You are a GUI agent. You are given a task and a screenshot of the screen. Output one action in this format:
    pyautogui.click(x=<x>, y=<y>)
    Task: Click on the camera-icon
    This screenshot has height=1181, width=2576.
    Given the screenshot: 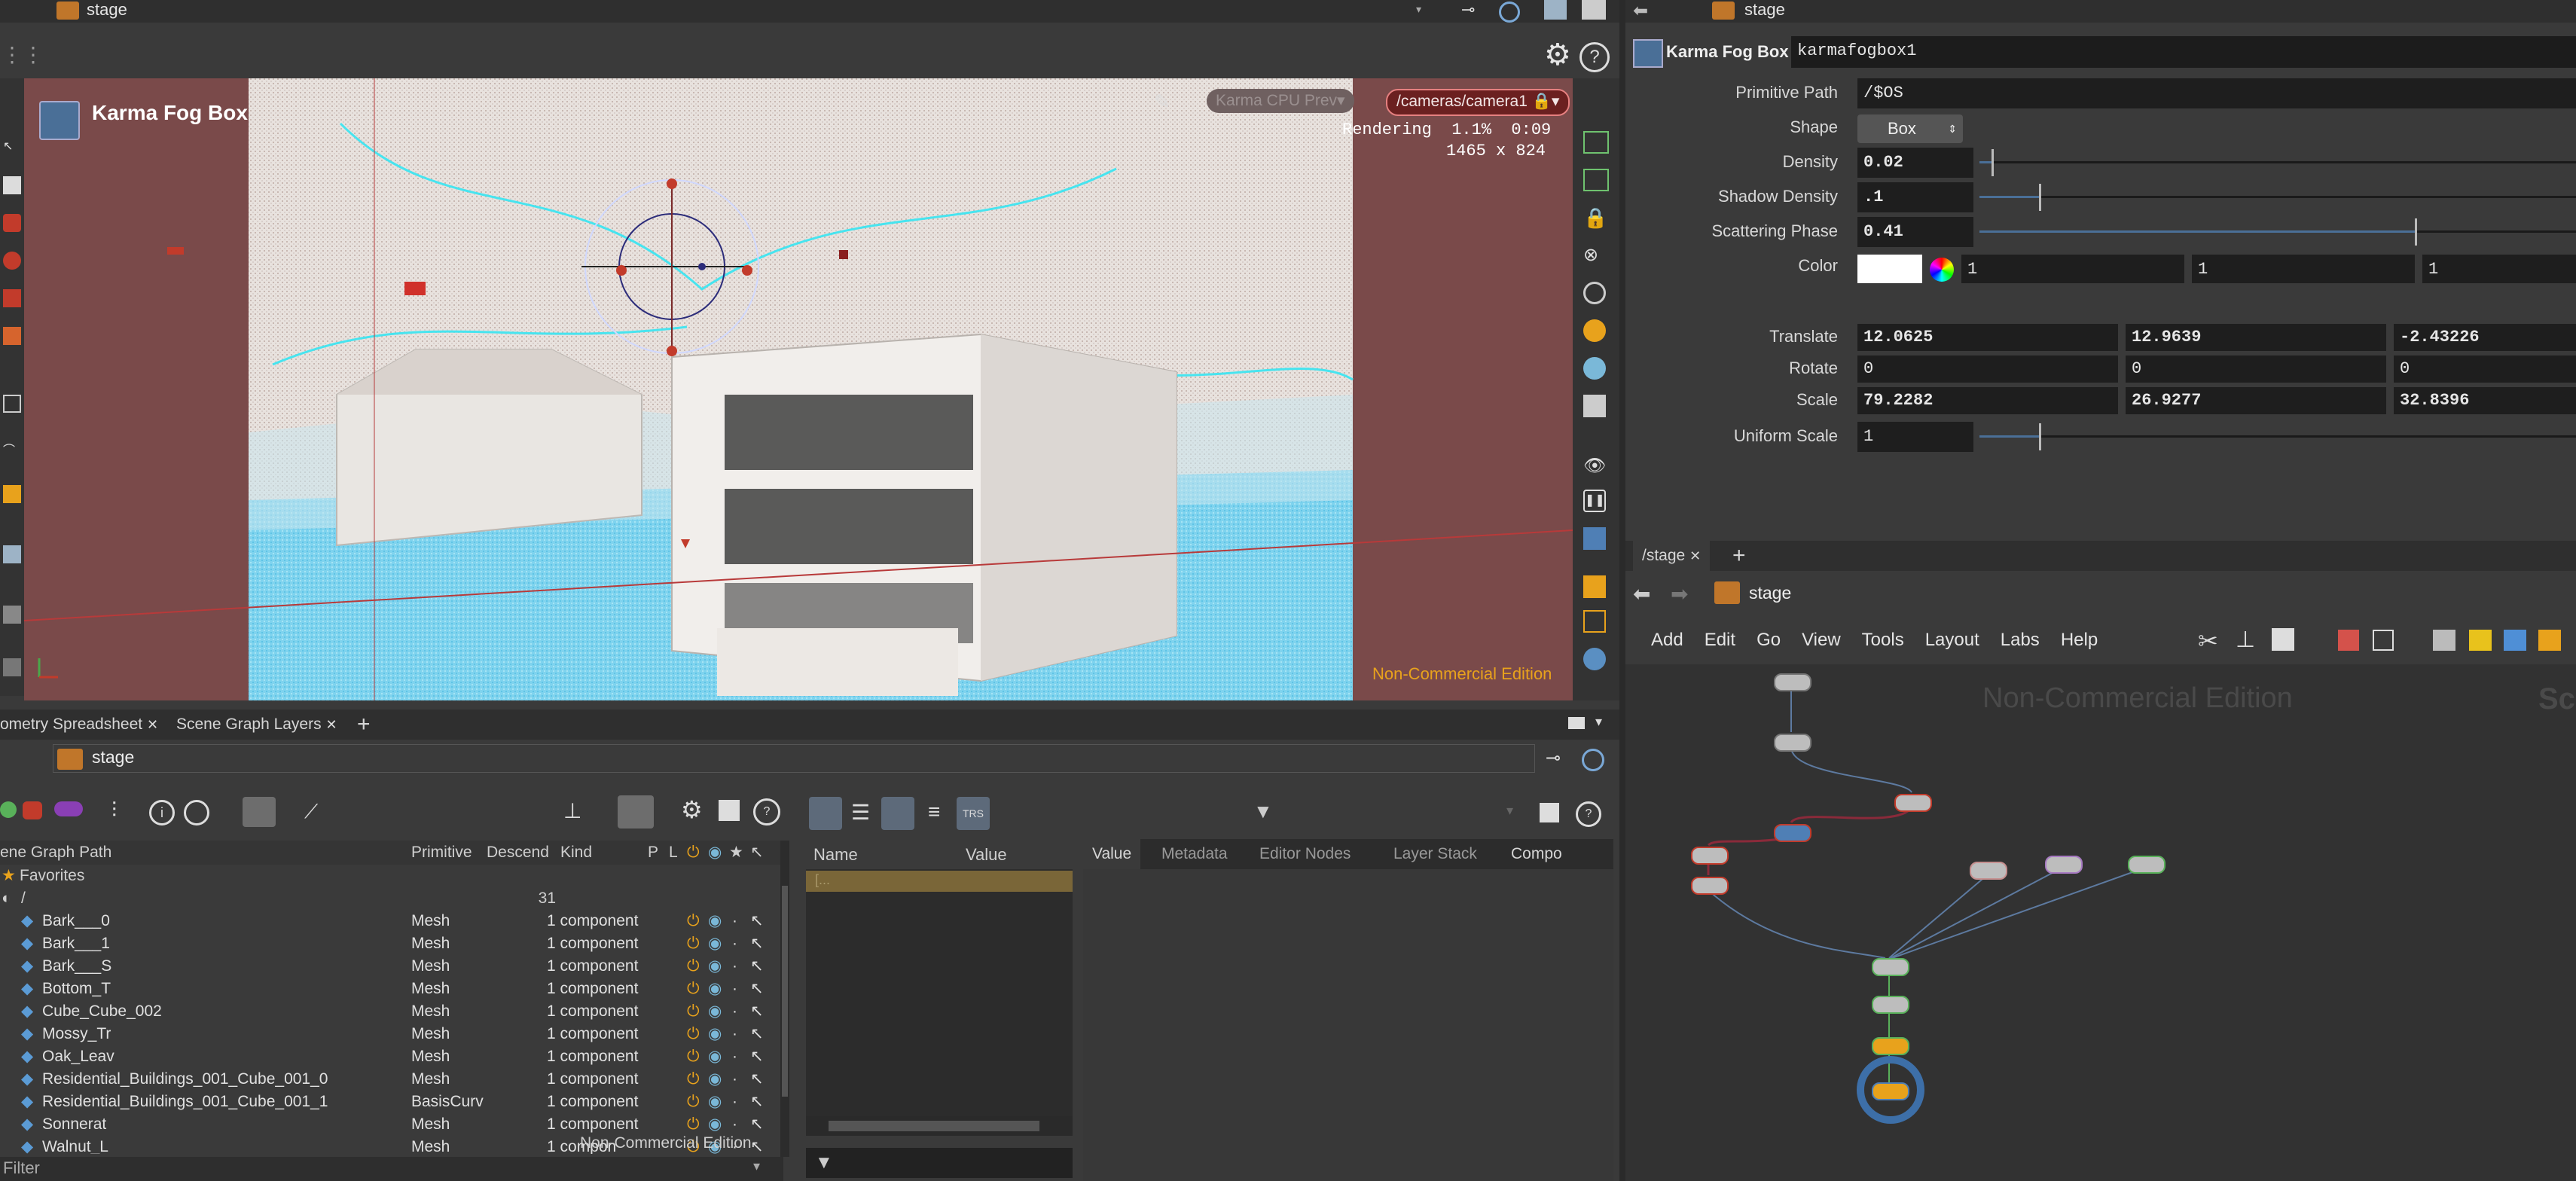 What is the action you would take?
    pyautogui.click(x=1595, y=406)
    